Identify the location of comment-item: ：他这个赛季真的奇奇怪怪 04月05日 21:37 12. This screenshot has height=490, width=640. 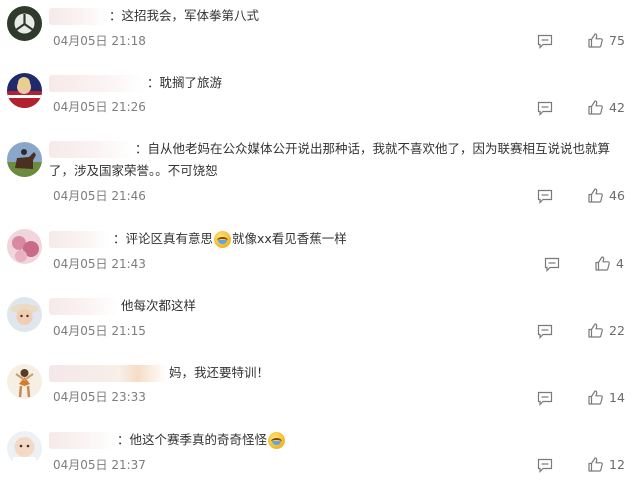
(320, 457).